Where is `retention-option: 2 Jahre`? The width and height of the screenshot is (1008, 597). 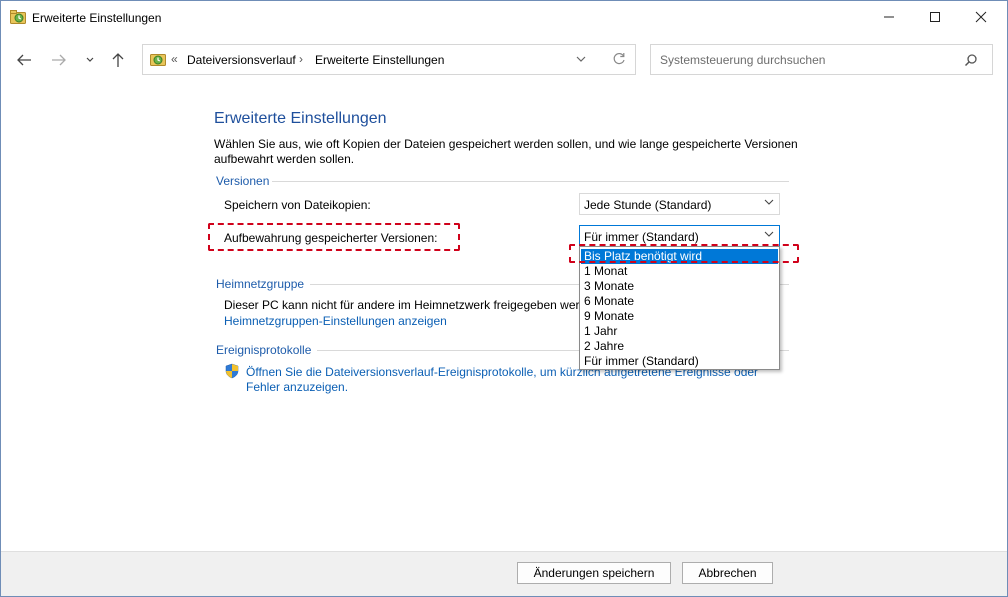 retention-option: 2 Jahre is located at coordinates (679, 346).